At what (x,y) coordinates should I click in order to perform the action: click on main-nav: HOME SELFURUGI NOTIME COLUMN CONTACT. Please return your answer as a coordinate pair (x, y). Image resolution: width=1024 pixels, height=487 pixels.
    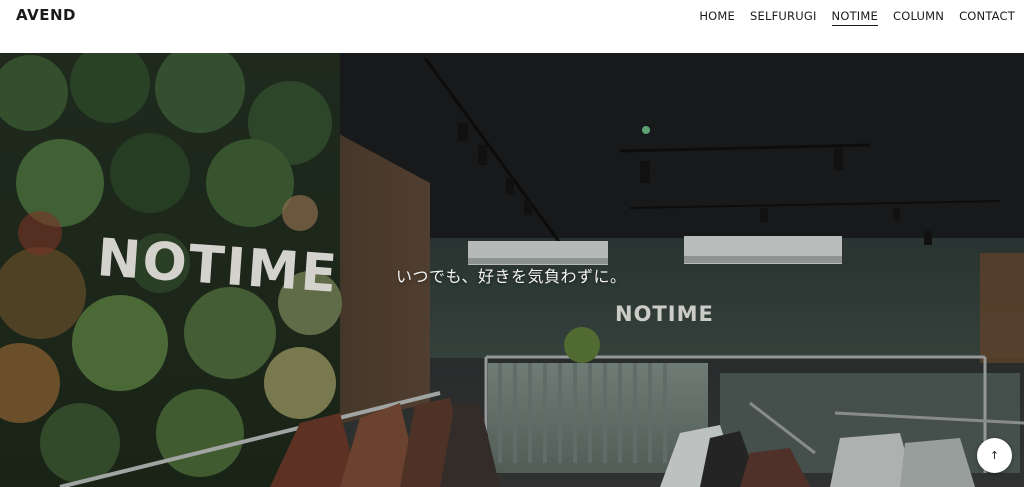
    Looking at the image, I should click on (857, 17).